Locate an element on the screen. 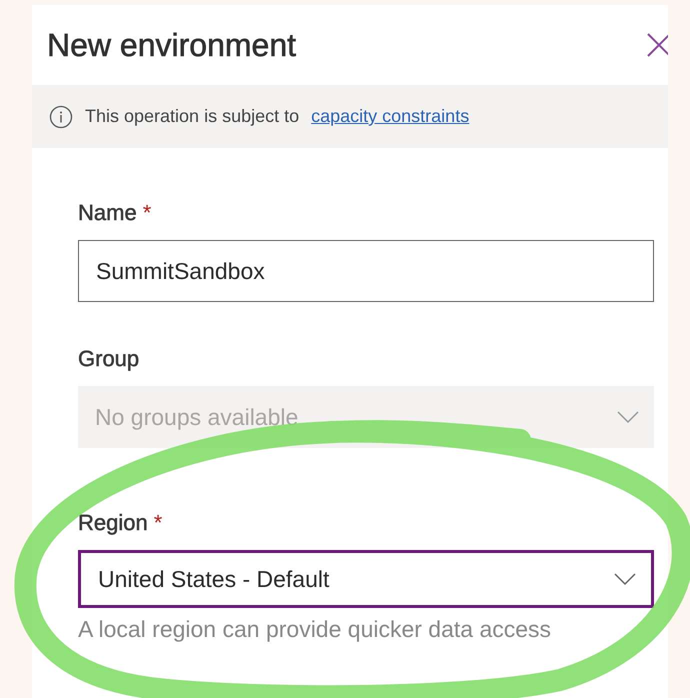  notice-text: This operation is subject to is located at coordinates (192, 116).